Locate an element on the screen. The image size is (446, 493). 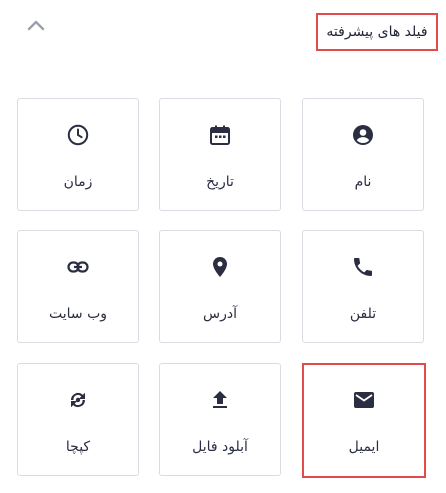
field-card-phone: تلفن is located at coordinates (363, 286).